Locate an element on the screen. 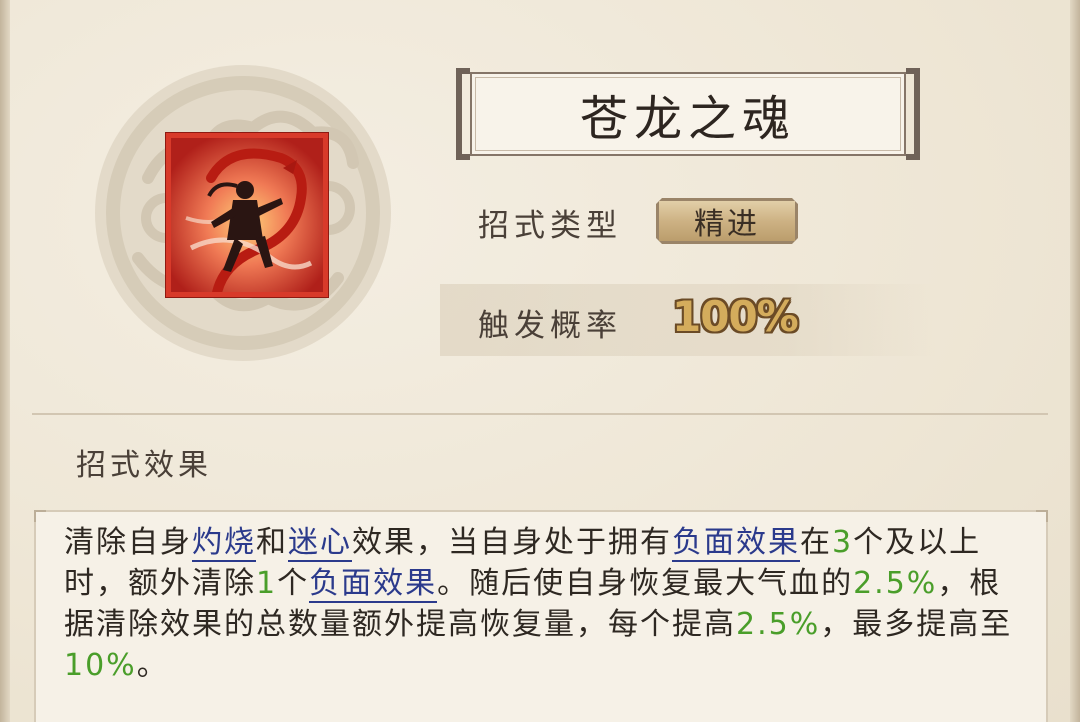  effect-text: 清除自身 is located at coordinates (128, 542).